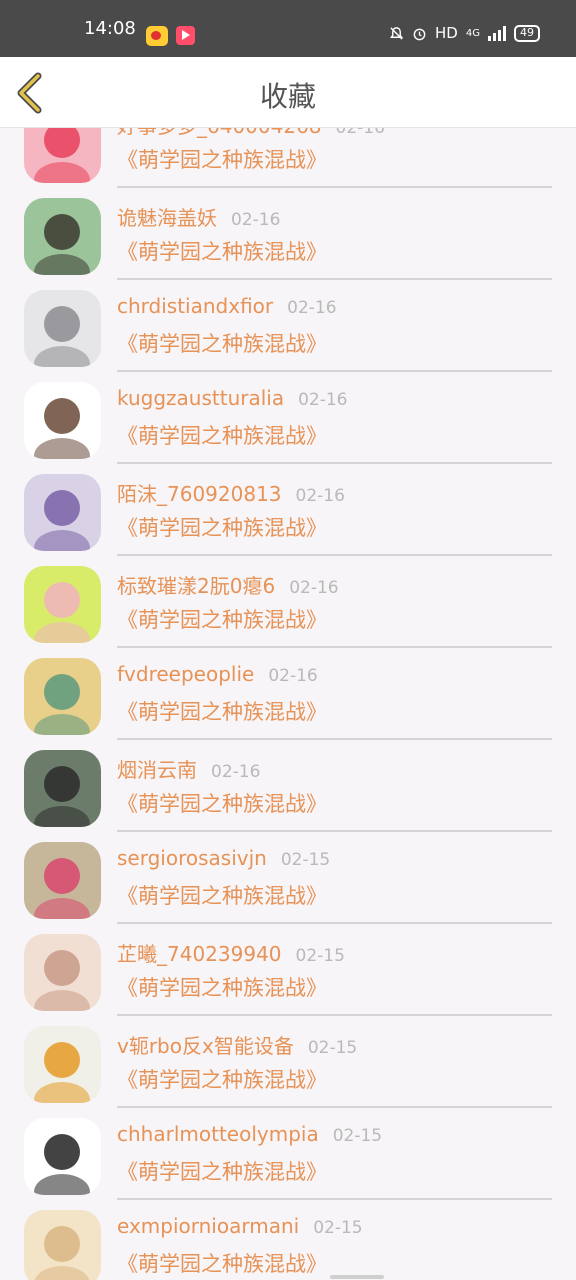 The height and width of the screenshot is (1280, 576). What do you see at coordinates (185, 35) in the screenshot?
I see `video-app-icon` at bounding box center [185, 35].